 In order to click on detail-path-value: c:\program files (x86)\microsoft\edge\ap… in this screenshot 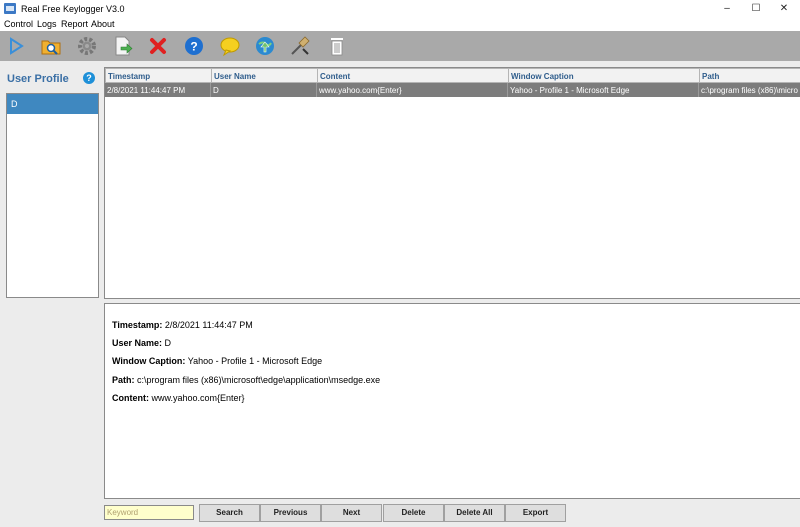, I will do `click(259, 380)`.